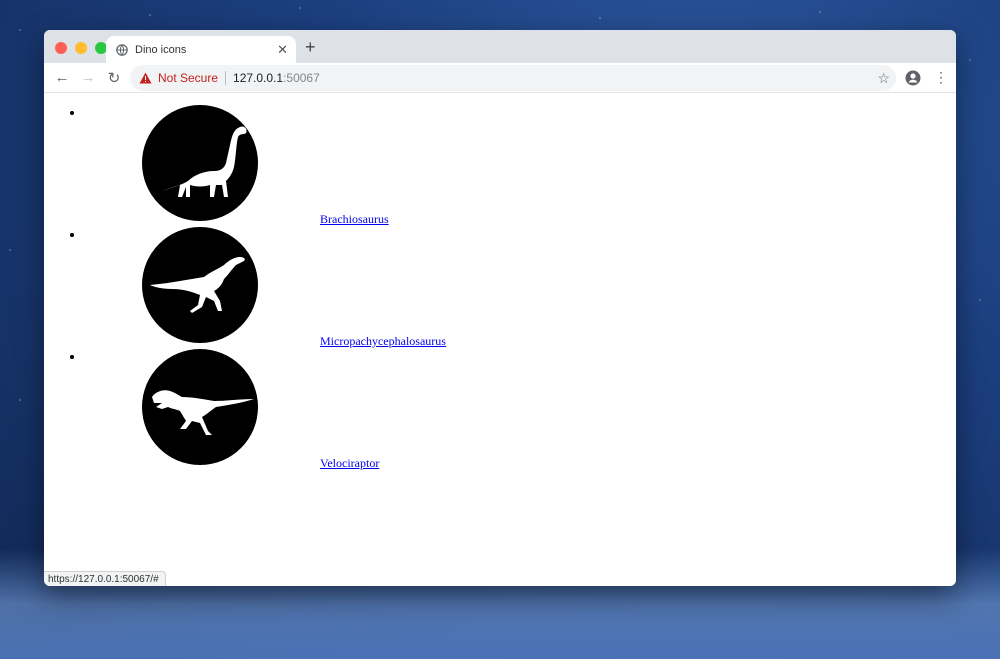 This screenshot has height=659, width=1000. I want to click on window-controls, so click(81, 48).